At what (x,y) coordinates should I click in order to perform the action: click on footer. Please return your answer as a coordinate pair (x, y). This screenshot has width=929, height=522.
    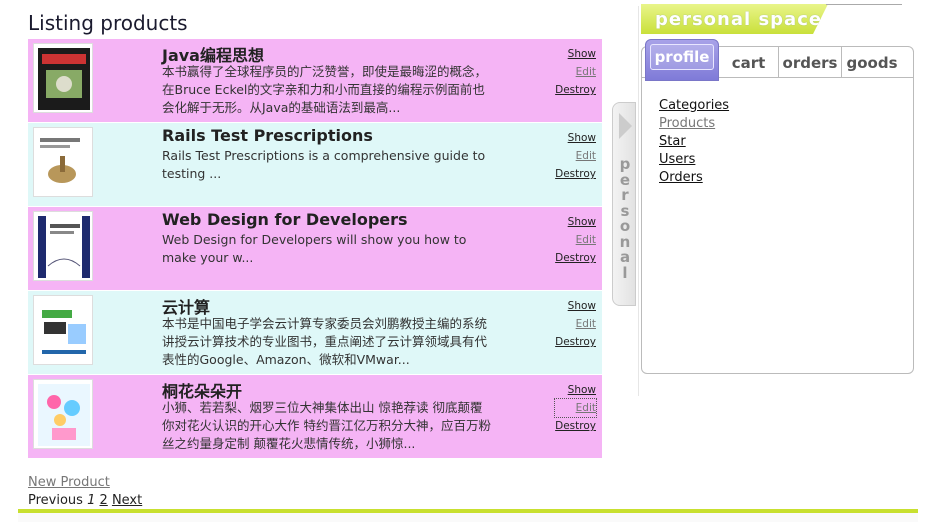
    Looking at the image, I should click on (468, 517).